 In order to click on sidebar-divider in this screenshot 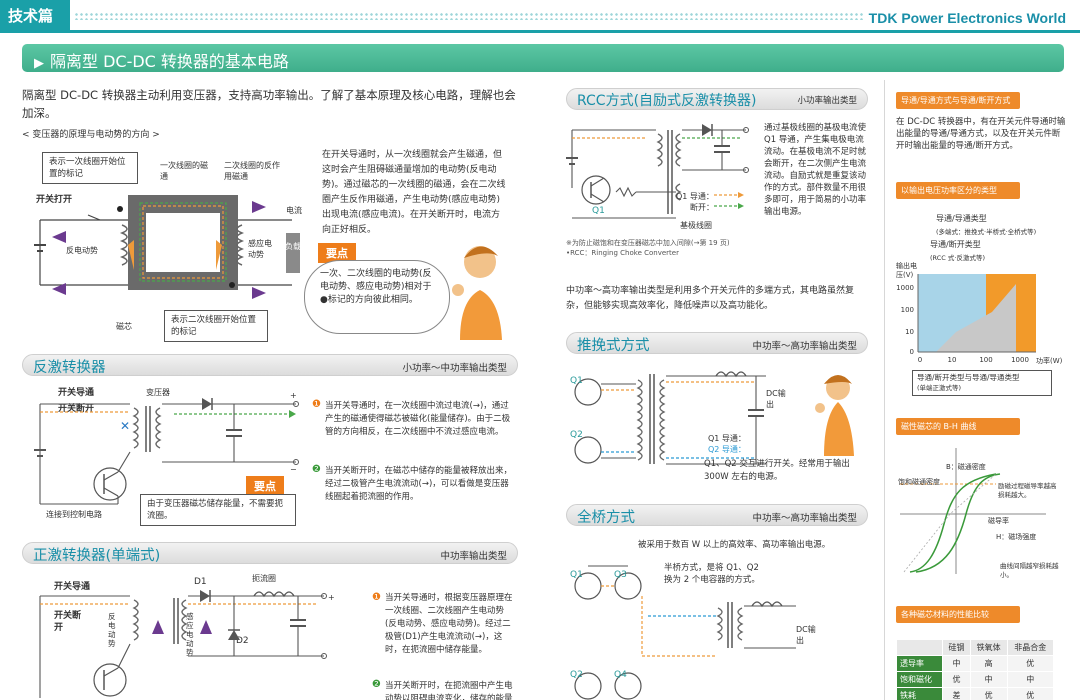, I will do `click(884, 390)`.